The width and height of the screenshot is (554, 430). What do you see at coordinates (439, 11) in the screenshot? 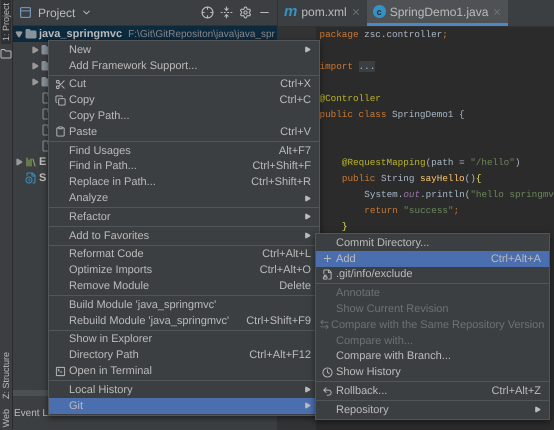
I see `tab-label: SpringDemo1.java` at bounding box center [439, 11].